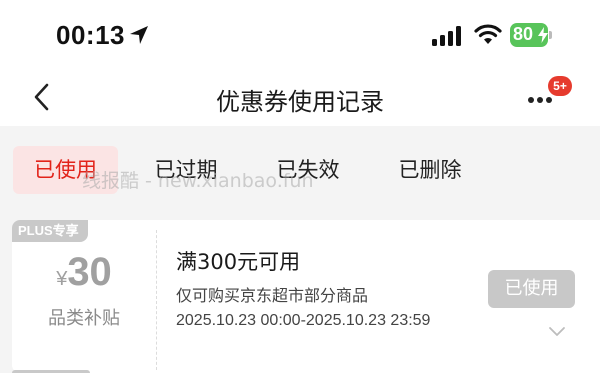  What do you see at coordinates (446, 36) in the screenshot?
I see `cellular-signal-icon` at bounding box center [446, 36].